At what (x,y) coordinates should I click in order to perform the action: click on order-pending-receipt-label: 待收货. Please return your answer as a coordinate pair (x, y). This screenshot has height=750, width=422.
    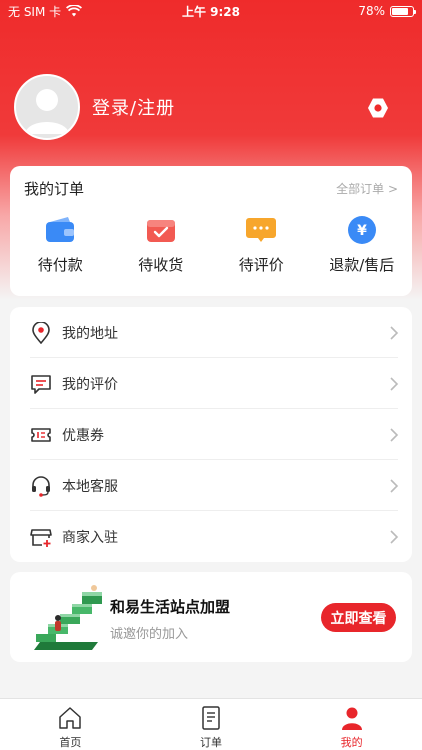
    Looking at the image, I should click on (161, 265).